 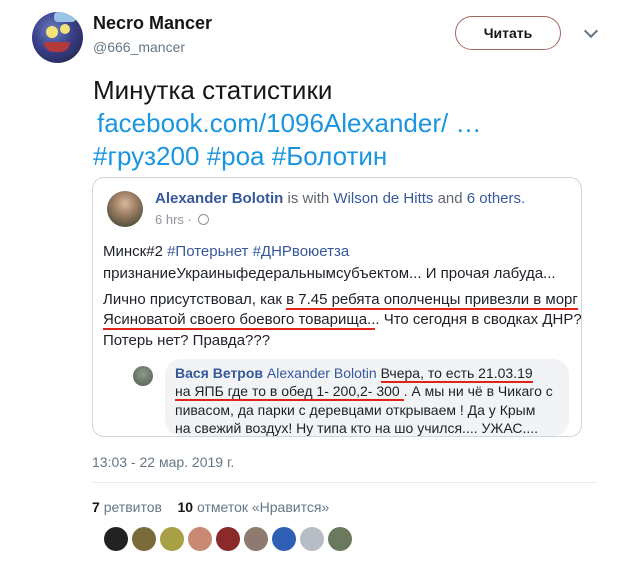 What do you see at coordinates (203, 219) in the screenshot?
I see `globe-icon` at bounding box center [203, 219].